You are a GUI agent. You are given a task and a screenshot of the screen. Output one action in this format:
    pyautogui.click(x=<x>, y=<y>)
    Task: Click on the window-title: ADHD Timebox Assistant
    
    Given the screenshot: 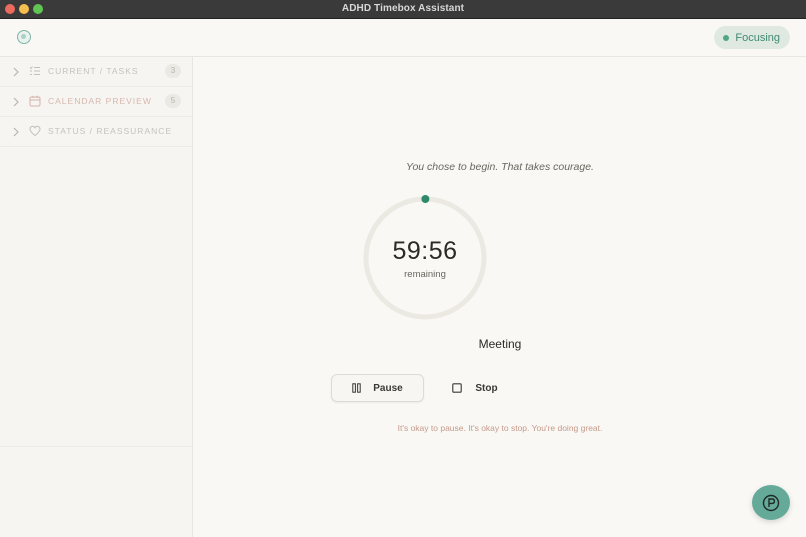 What is the action you would take?
    pyautogui.click(x=403, y=8)
    